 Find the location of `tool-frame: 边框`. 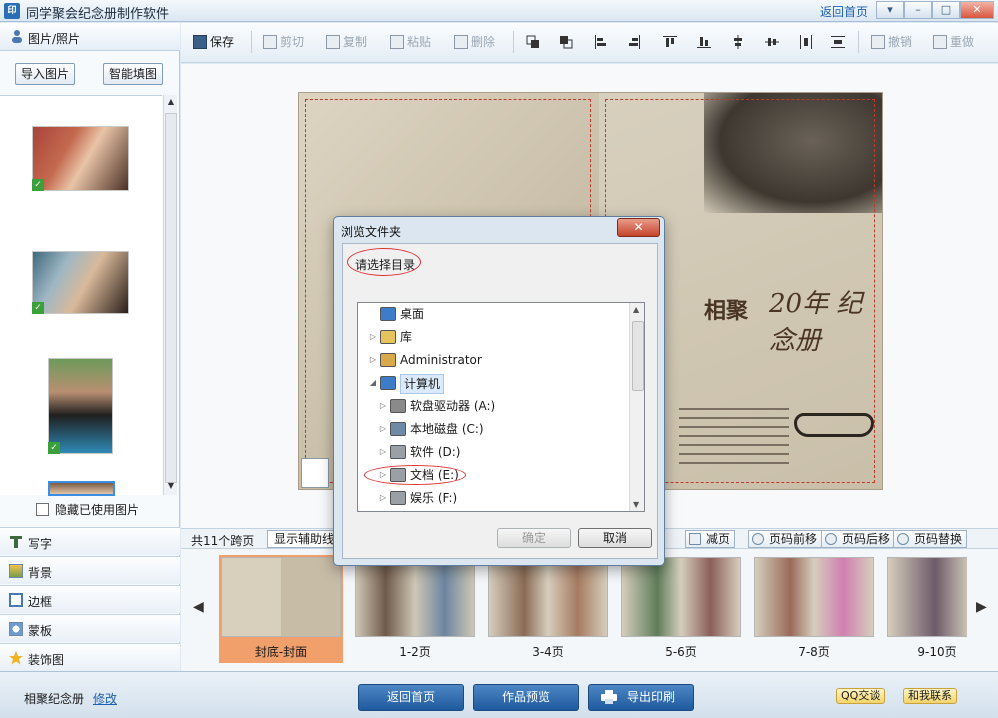

tool-frame: 边框 is located at coordinates (90, 599).